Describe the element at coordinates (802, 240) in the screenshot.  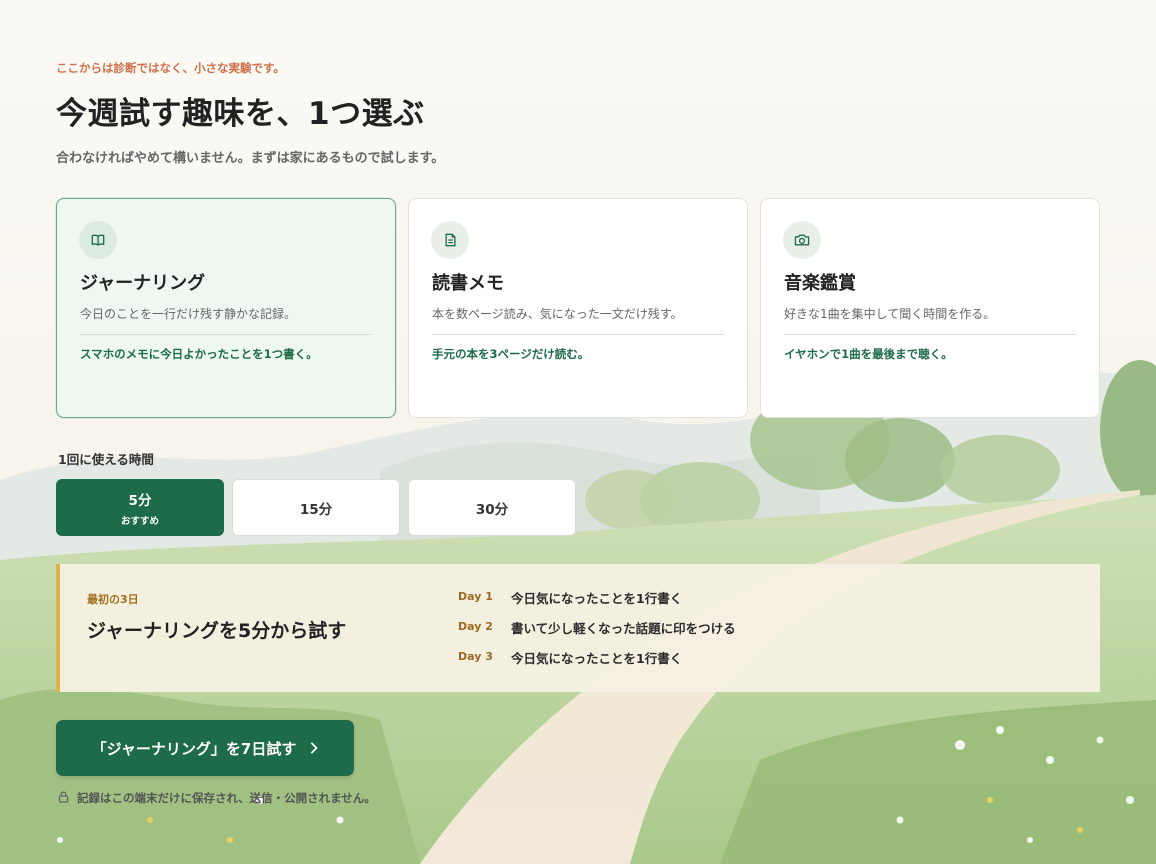
I see `camera-icon` at that location.